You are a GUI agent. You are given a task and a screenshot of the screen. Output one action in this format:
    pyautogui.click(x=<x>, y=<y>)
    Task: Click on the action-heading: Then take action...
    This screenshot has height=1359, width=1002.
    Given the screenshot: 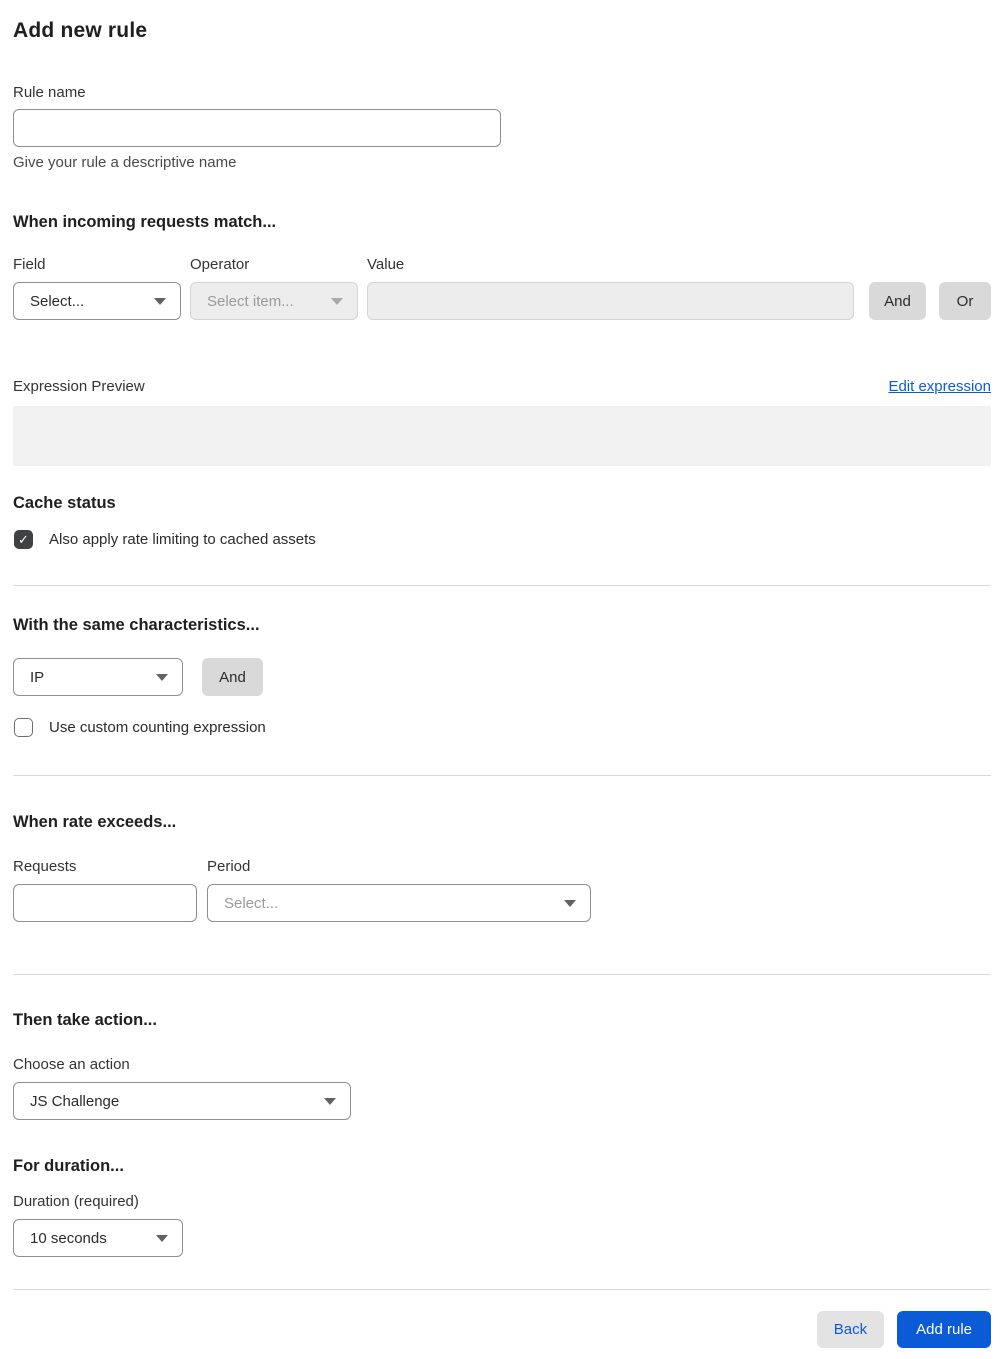 What is the action you would take?
    pyautogui.click(x=85, y=1020)
    